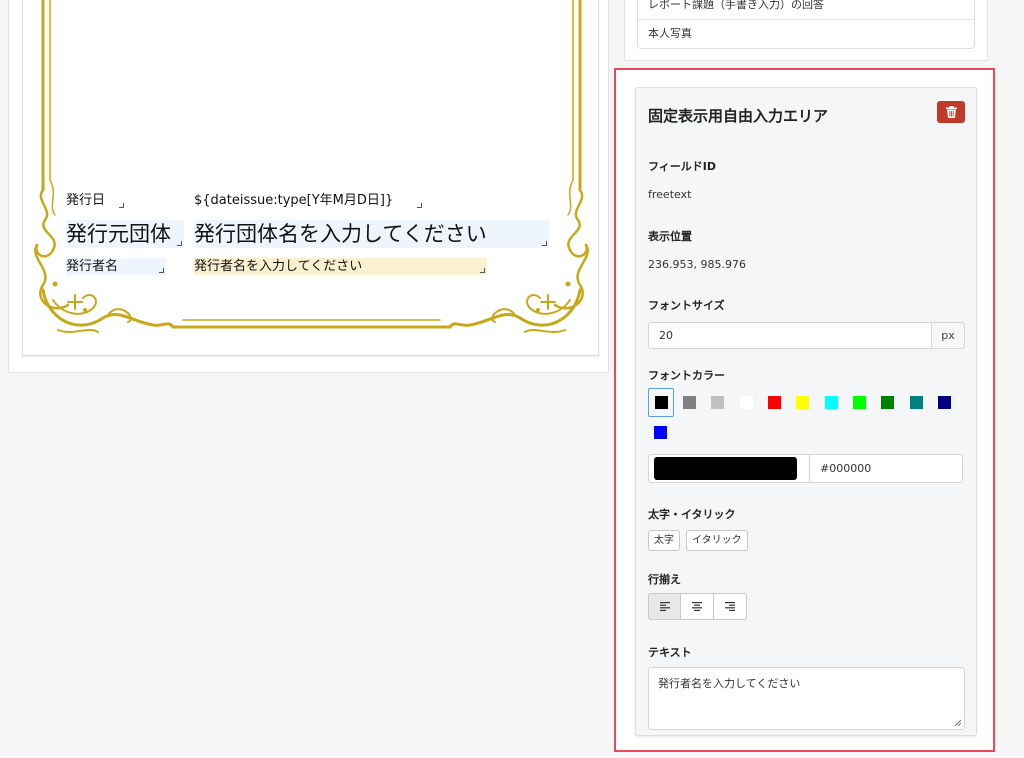  Describe the element at coordinates (806, 698) in the screenshot. I see `text-input: 発行者名を入力してください` at that location.